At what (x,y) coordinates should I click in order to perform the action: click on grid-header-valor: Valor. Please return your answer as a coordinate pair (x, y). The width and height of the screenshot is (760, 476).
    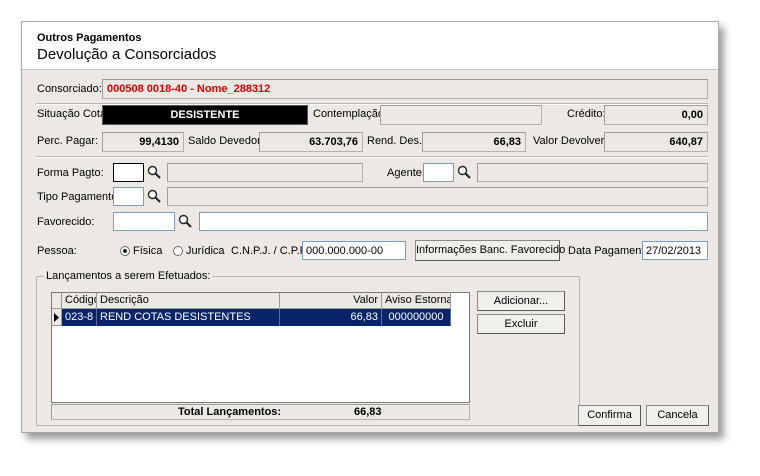
    Looking at the image, I should click on (331, 301).